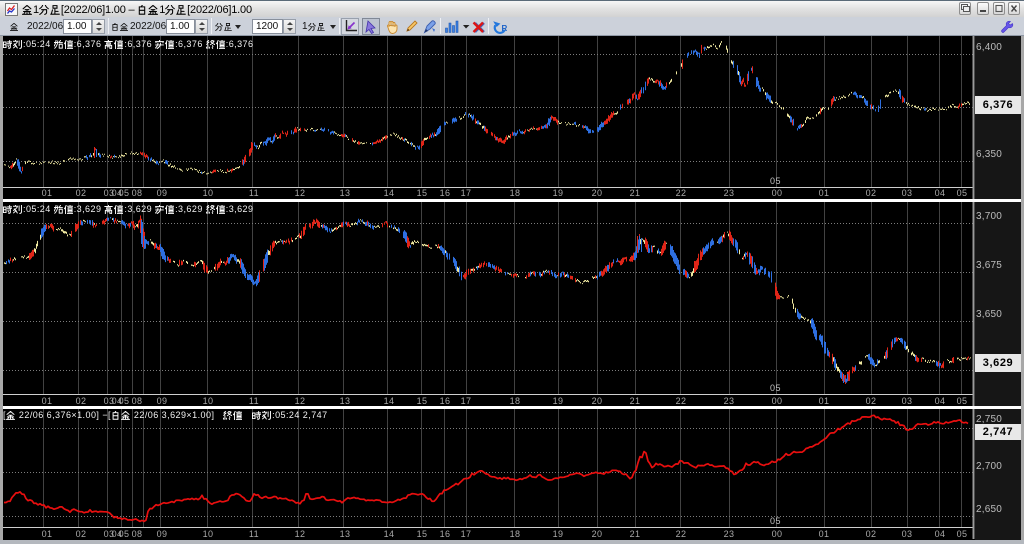 This screenshot has height=544, width=1024. Describe the element at coordinates (504, 28) in the screenshot. I see `svg-text: R` at that location.